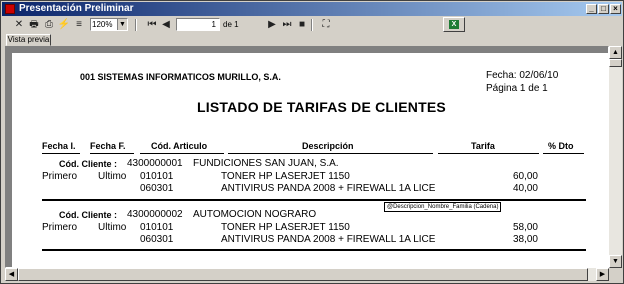 The width and height of the screenshot is (624, 284). I want to click on page-number-input: 1, so click(198, 24).